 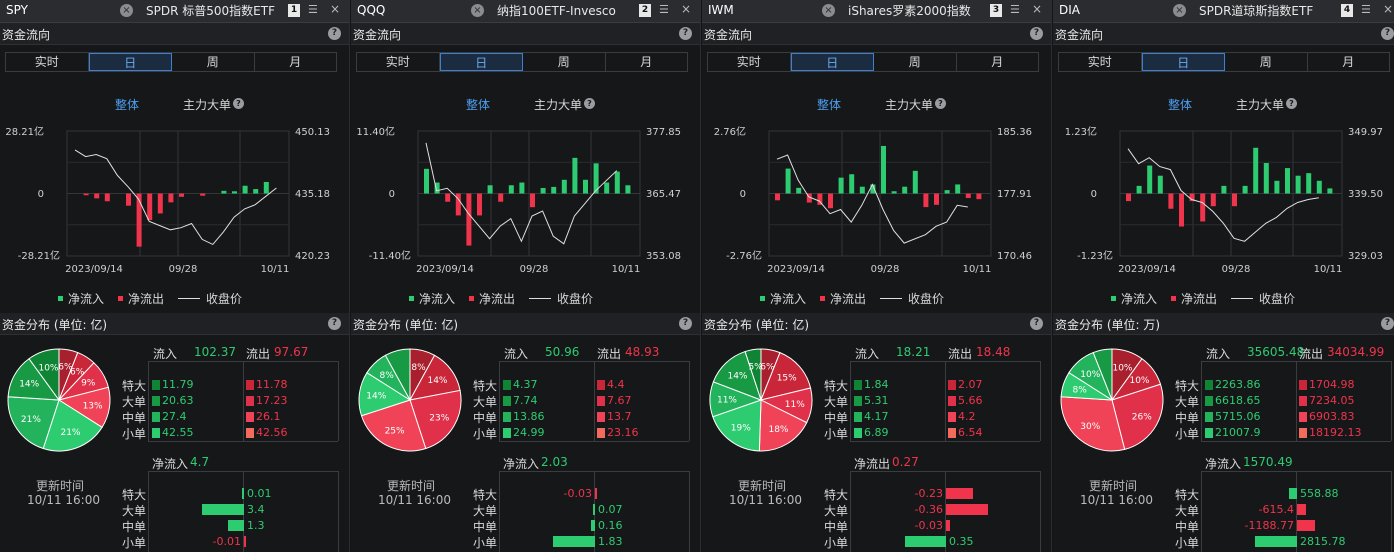 What do you see at coordinates (755, 367) in the screenshot?
I see `pie-slice-label: 5%` at bounding box center [755, 367].